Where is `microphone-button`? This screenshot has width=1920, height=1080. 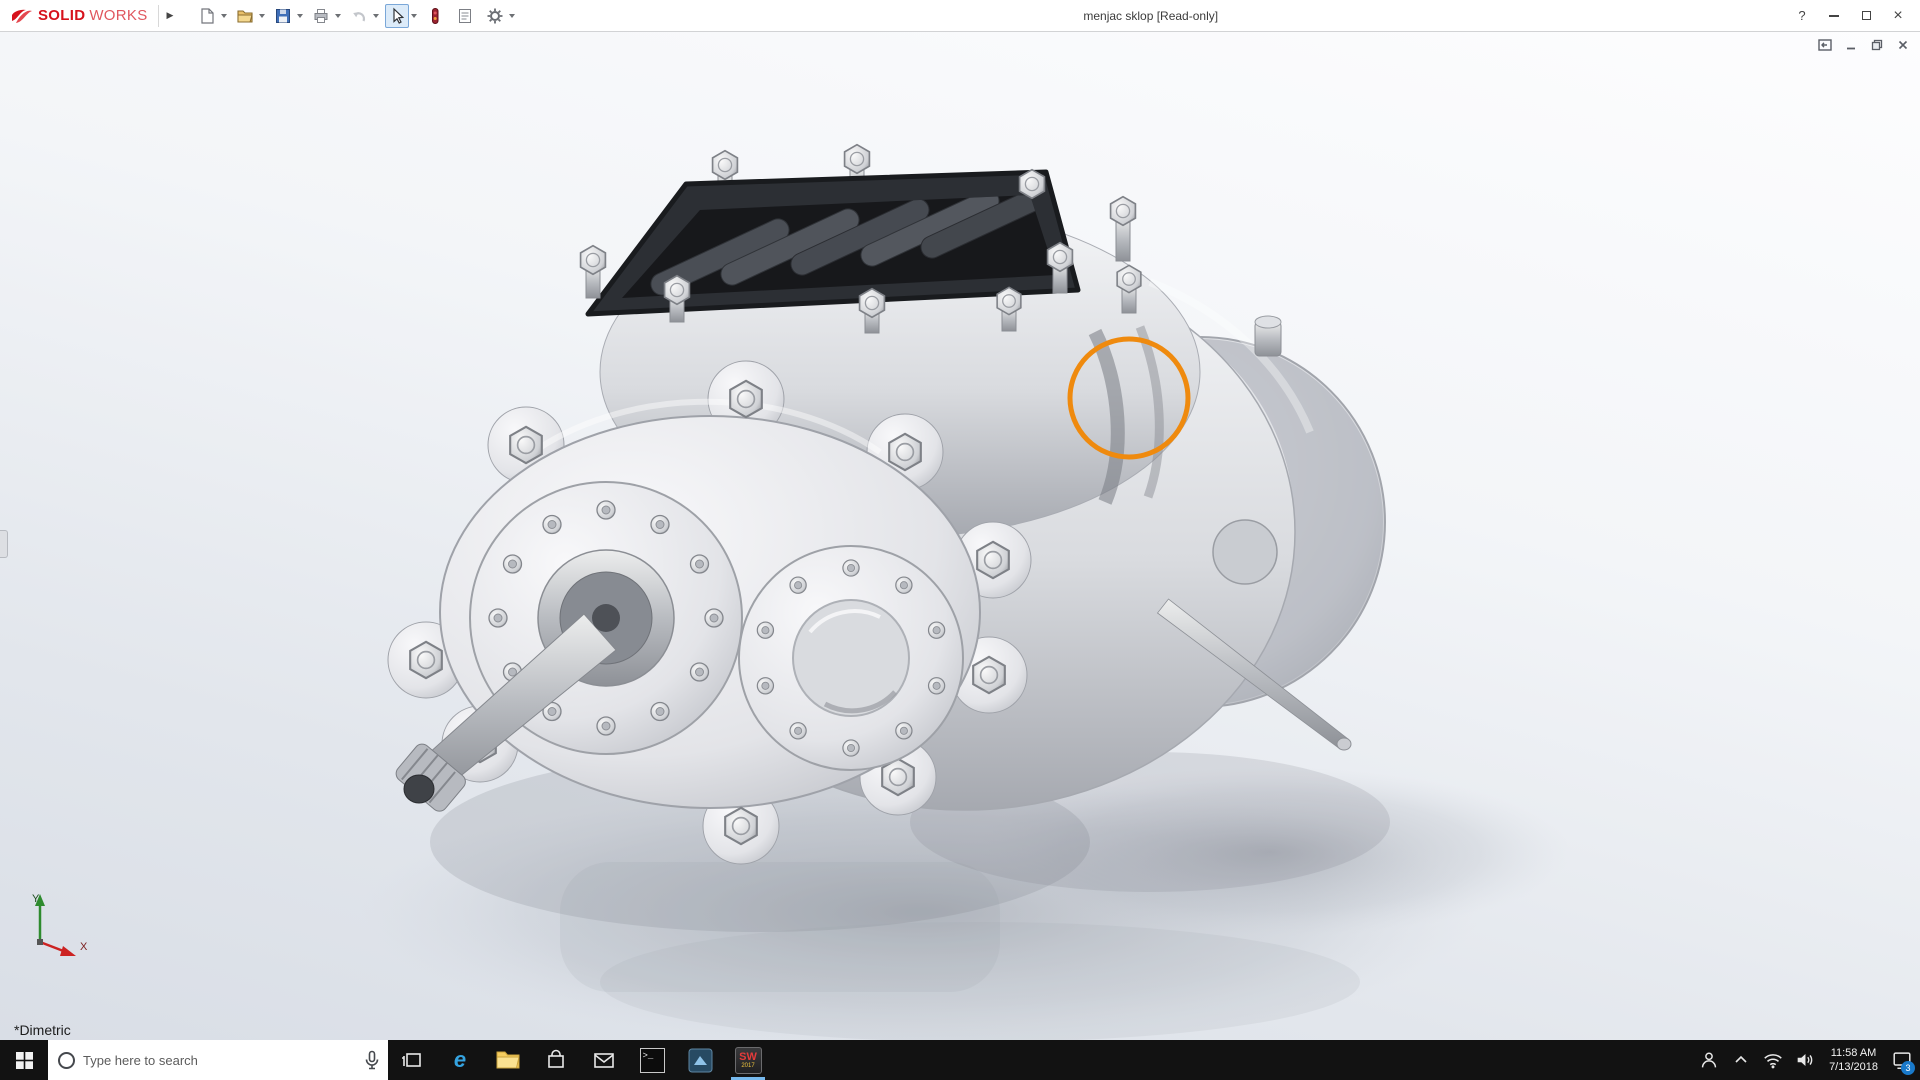 microphone-button is located at coordinates (372, 1060).